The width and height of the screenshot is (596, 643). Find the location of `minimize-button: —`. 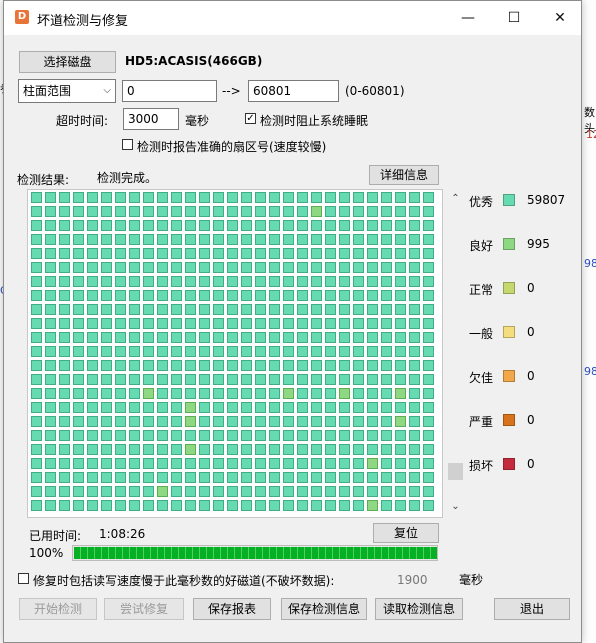

minimize-button: — is located at coordinates (468, 18).